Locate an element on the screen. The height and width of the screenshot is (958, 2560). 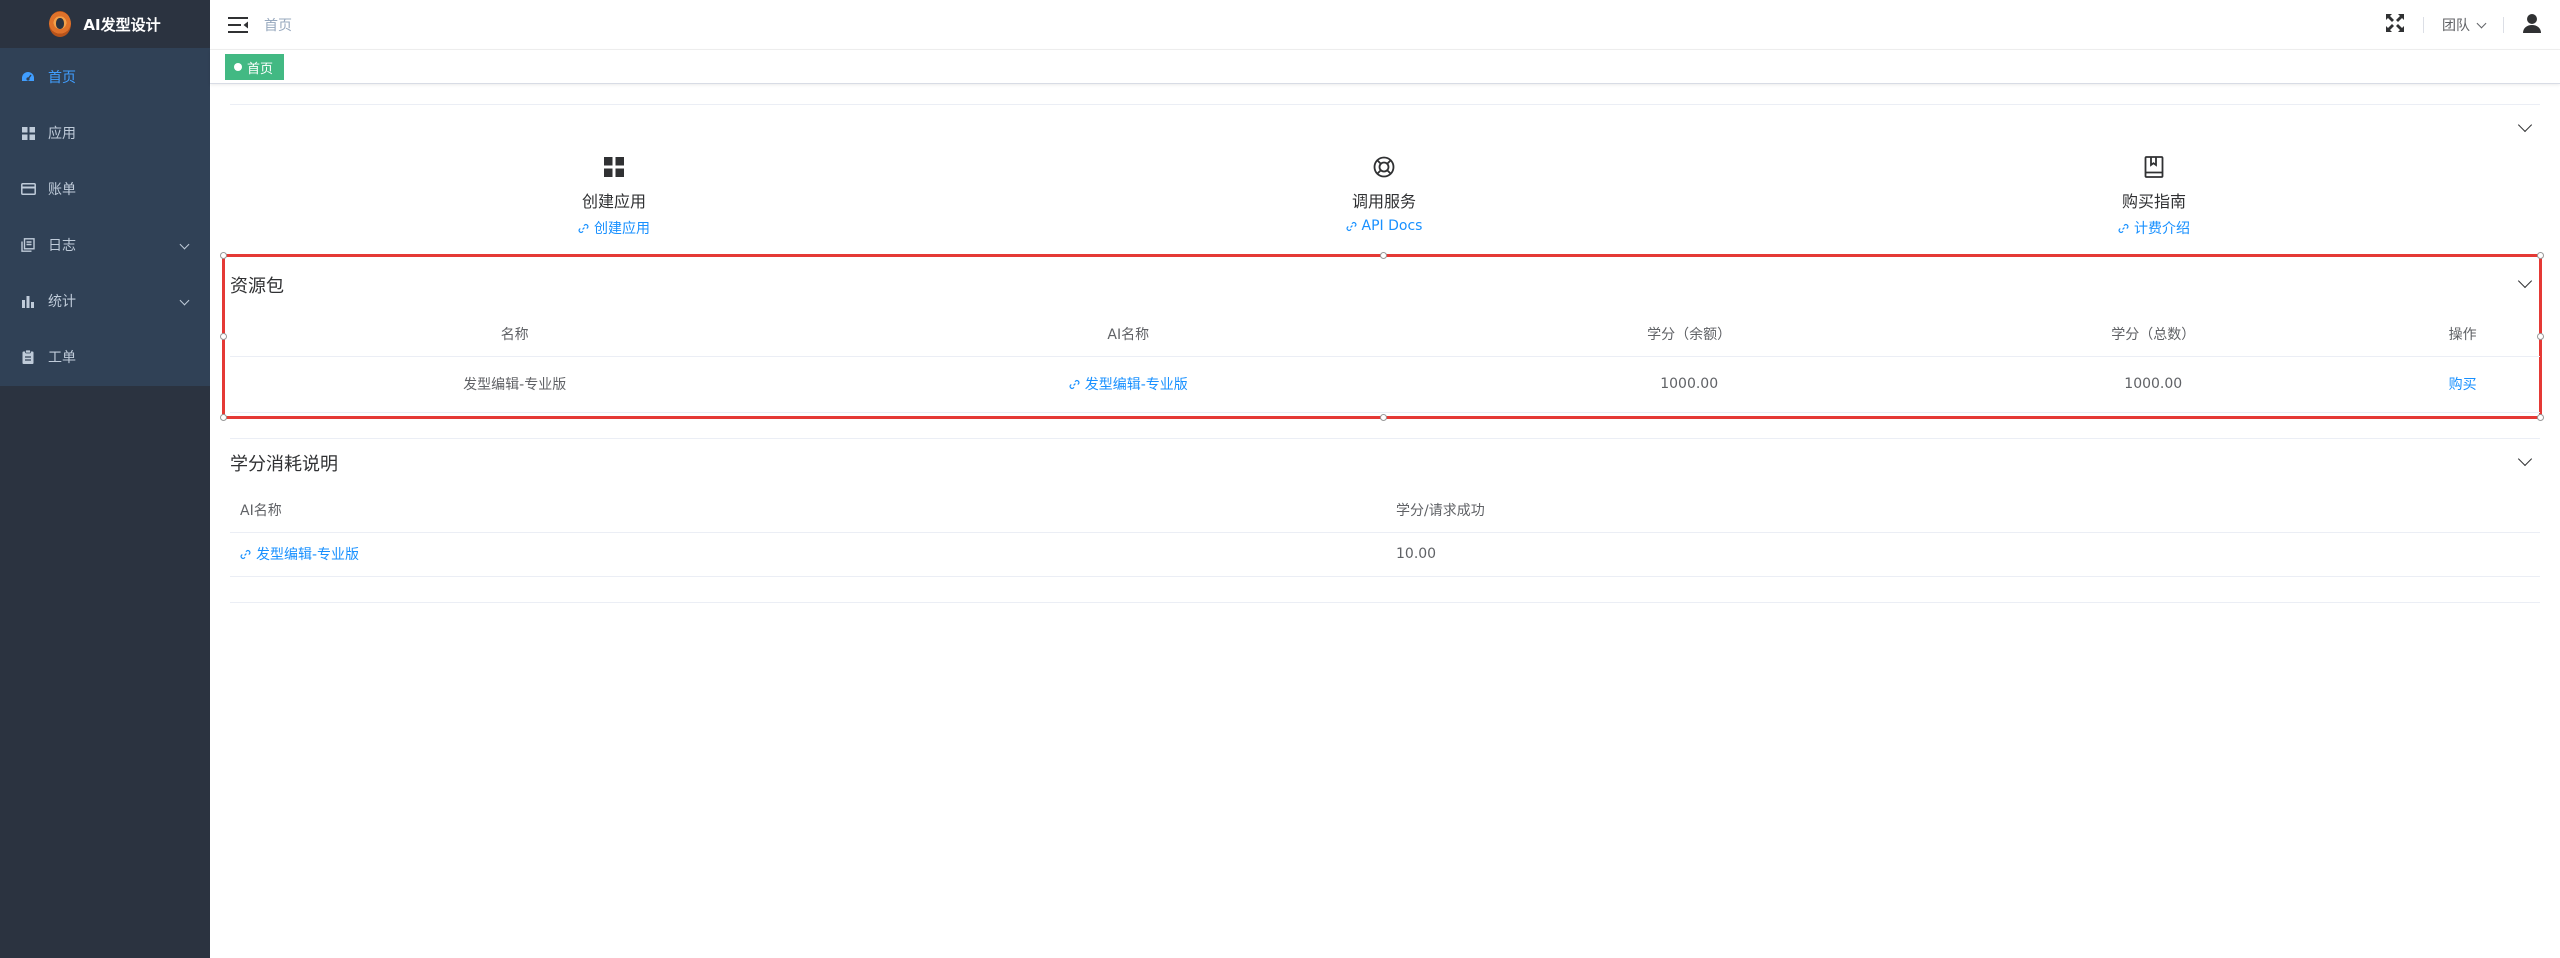
quick-link-call-service: 调用服务 API Docs is located at coordinates (1384, 194).